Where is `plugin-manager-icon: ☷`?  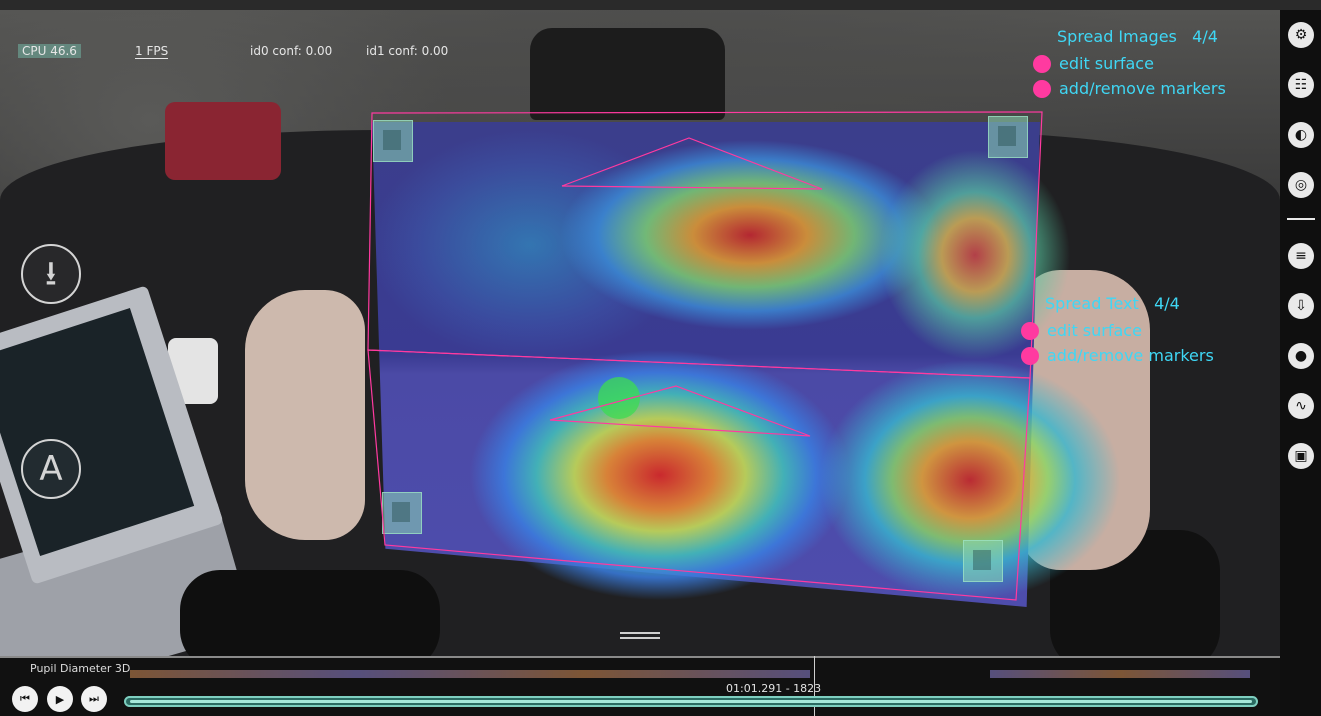
plugin-manager-icon: ☷ is located at coordinates (1301, 85).